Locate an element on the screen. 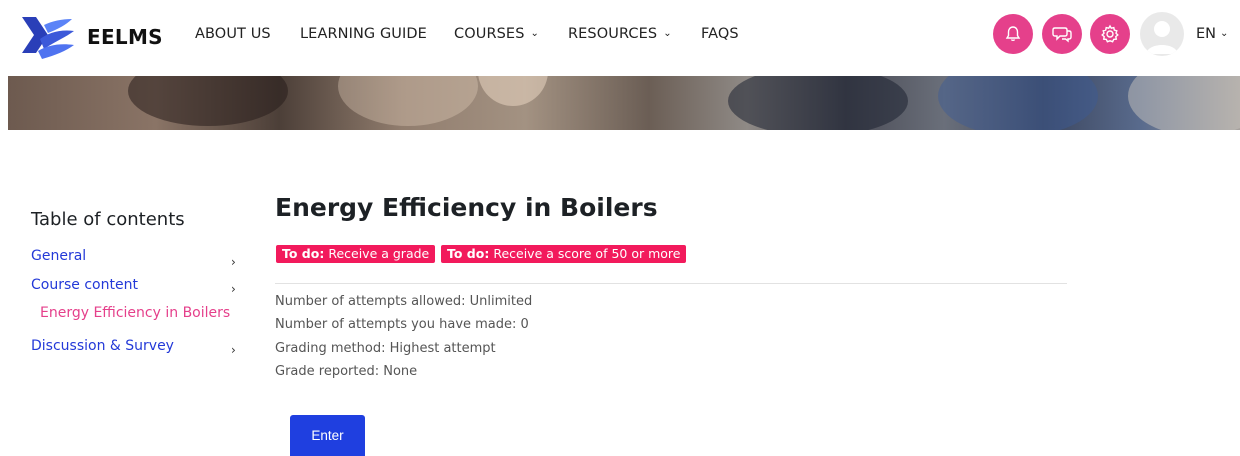  chat-icon is located at coordinates (1062, 35).